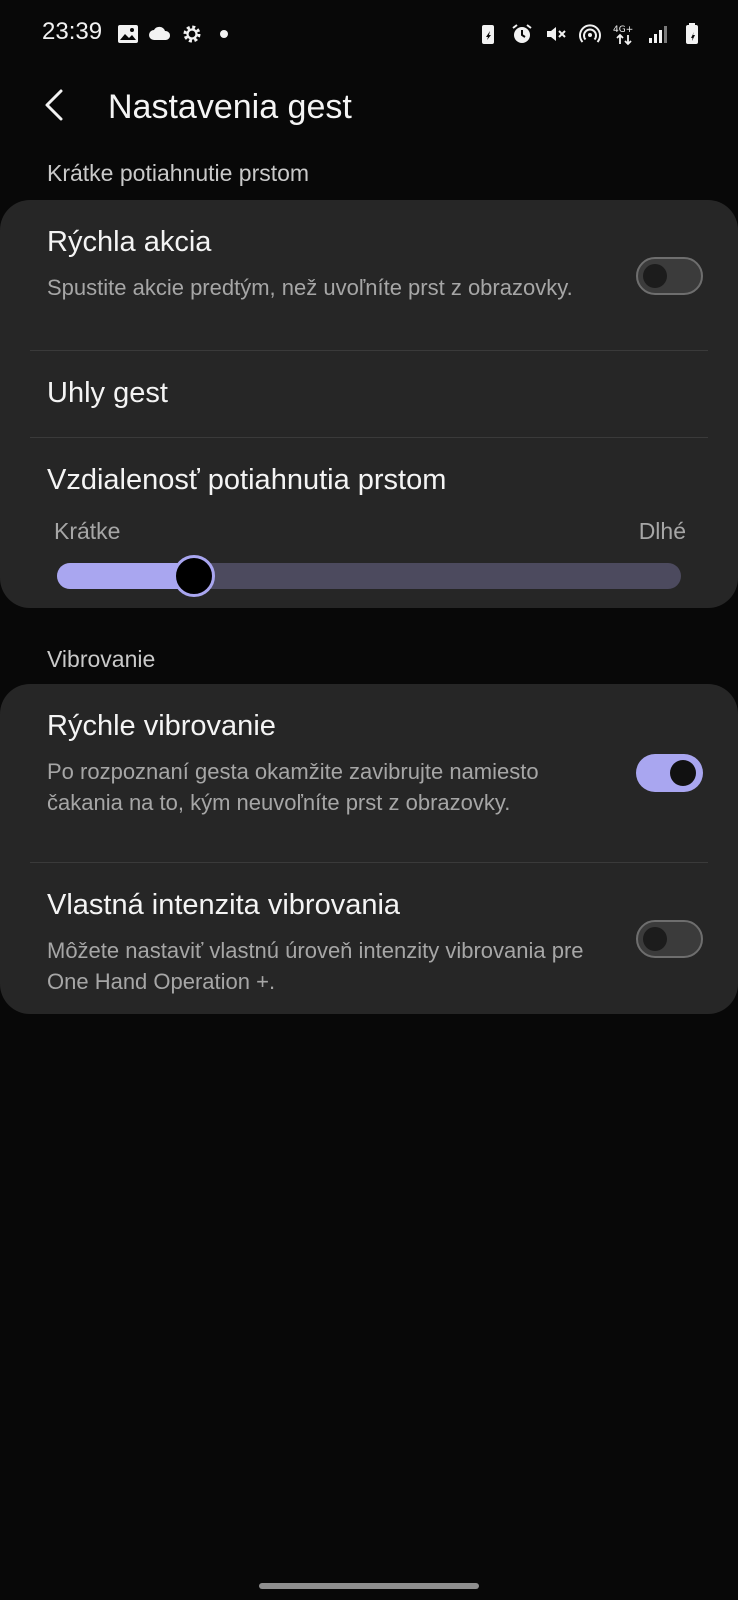 Image resolution: width=738 pixels, height=1600 pixels. I want to click on signal-icon, so click(658, 34).